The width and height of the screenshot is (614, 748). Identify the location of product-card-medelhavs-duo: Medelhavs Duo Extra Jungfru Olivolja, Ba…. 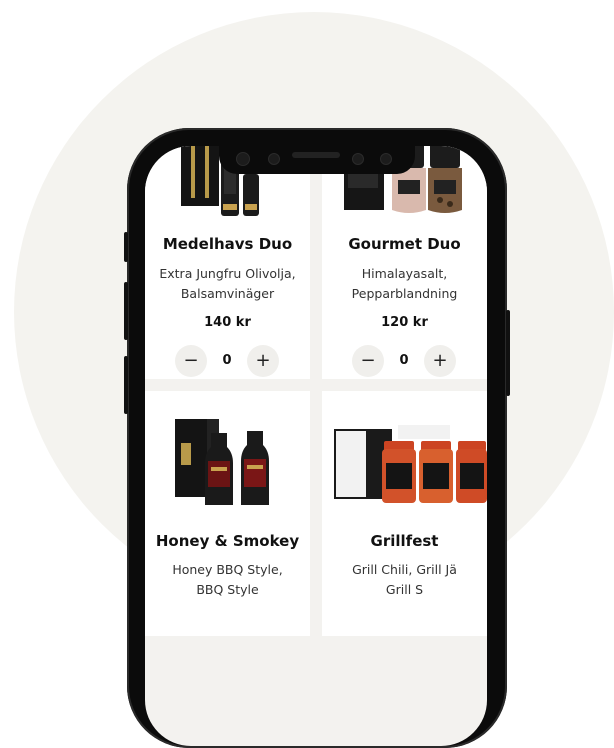
(227, 262).